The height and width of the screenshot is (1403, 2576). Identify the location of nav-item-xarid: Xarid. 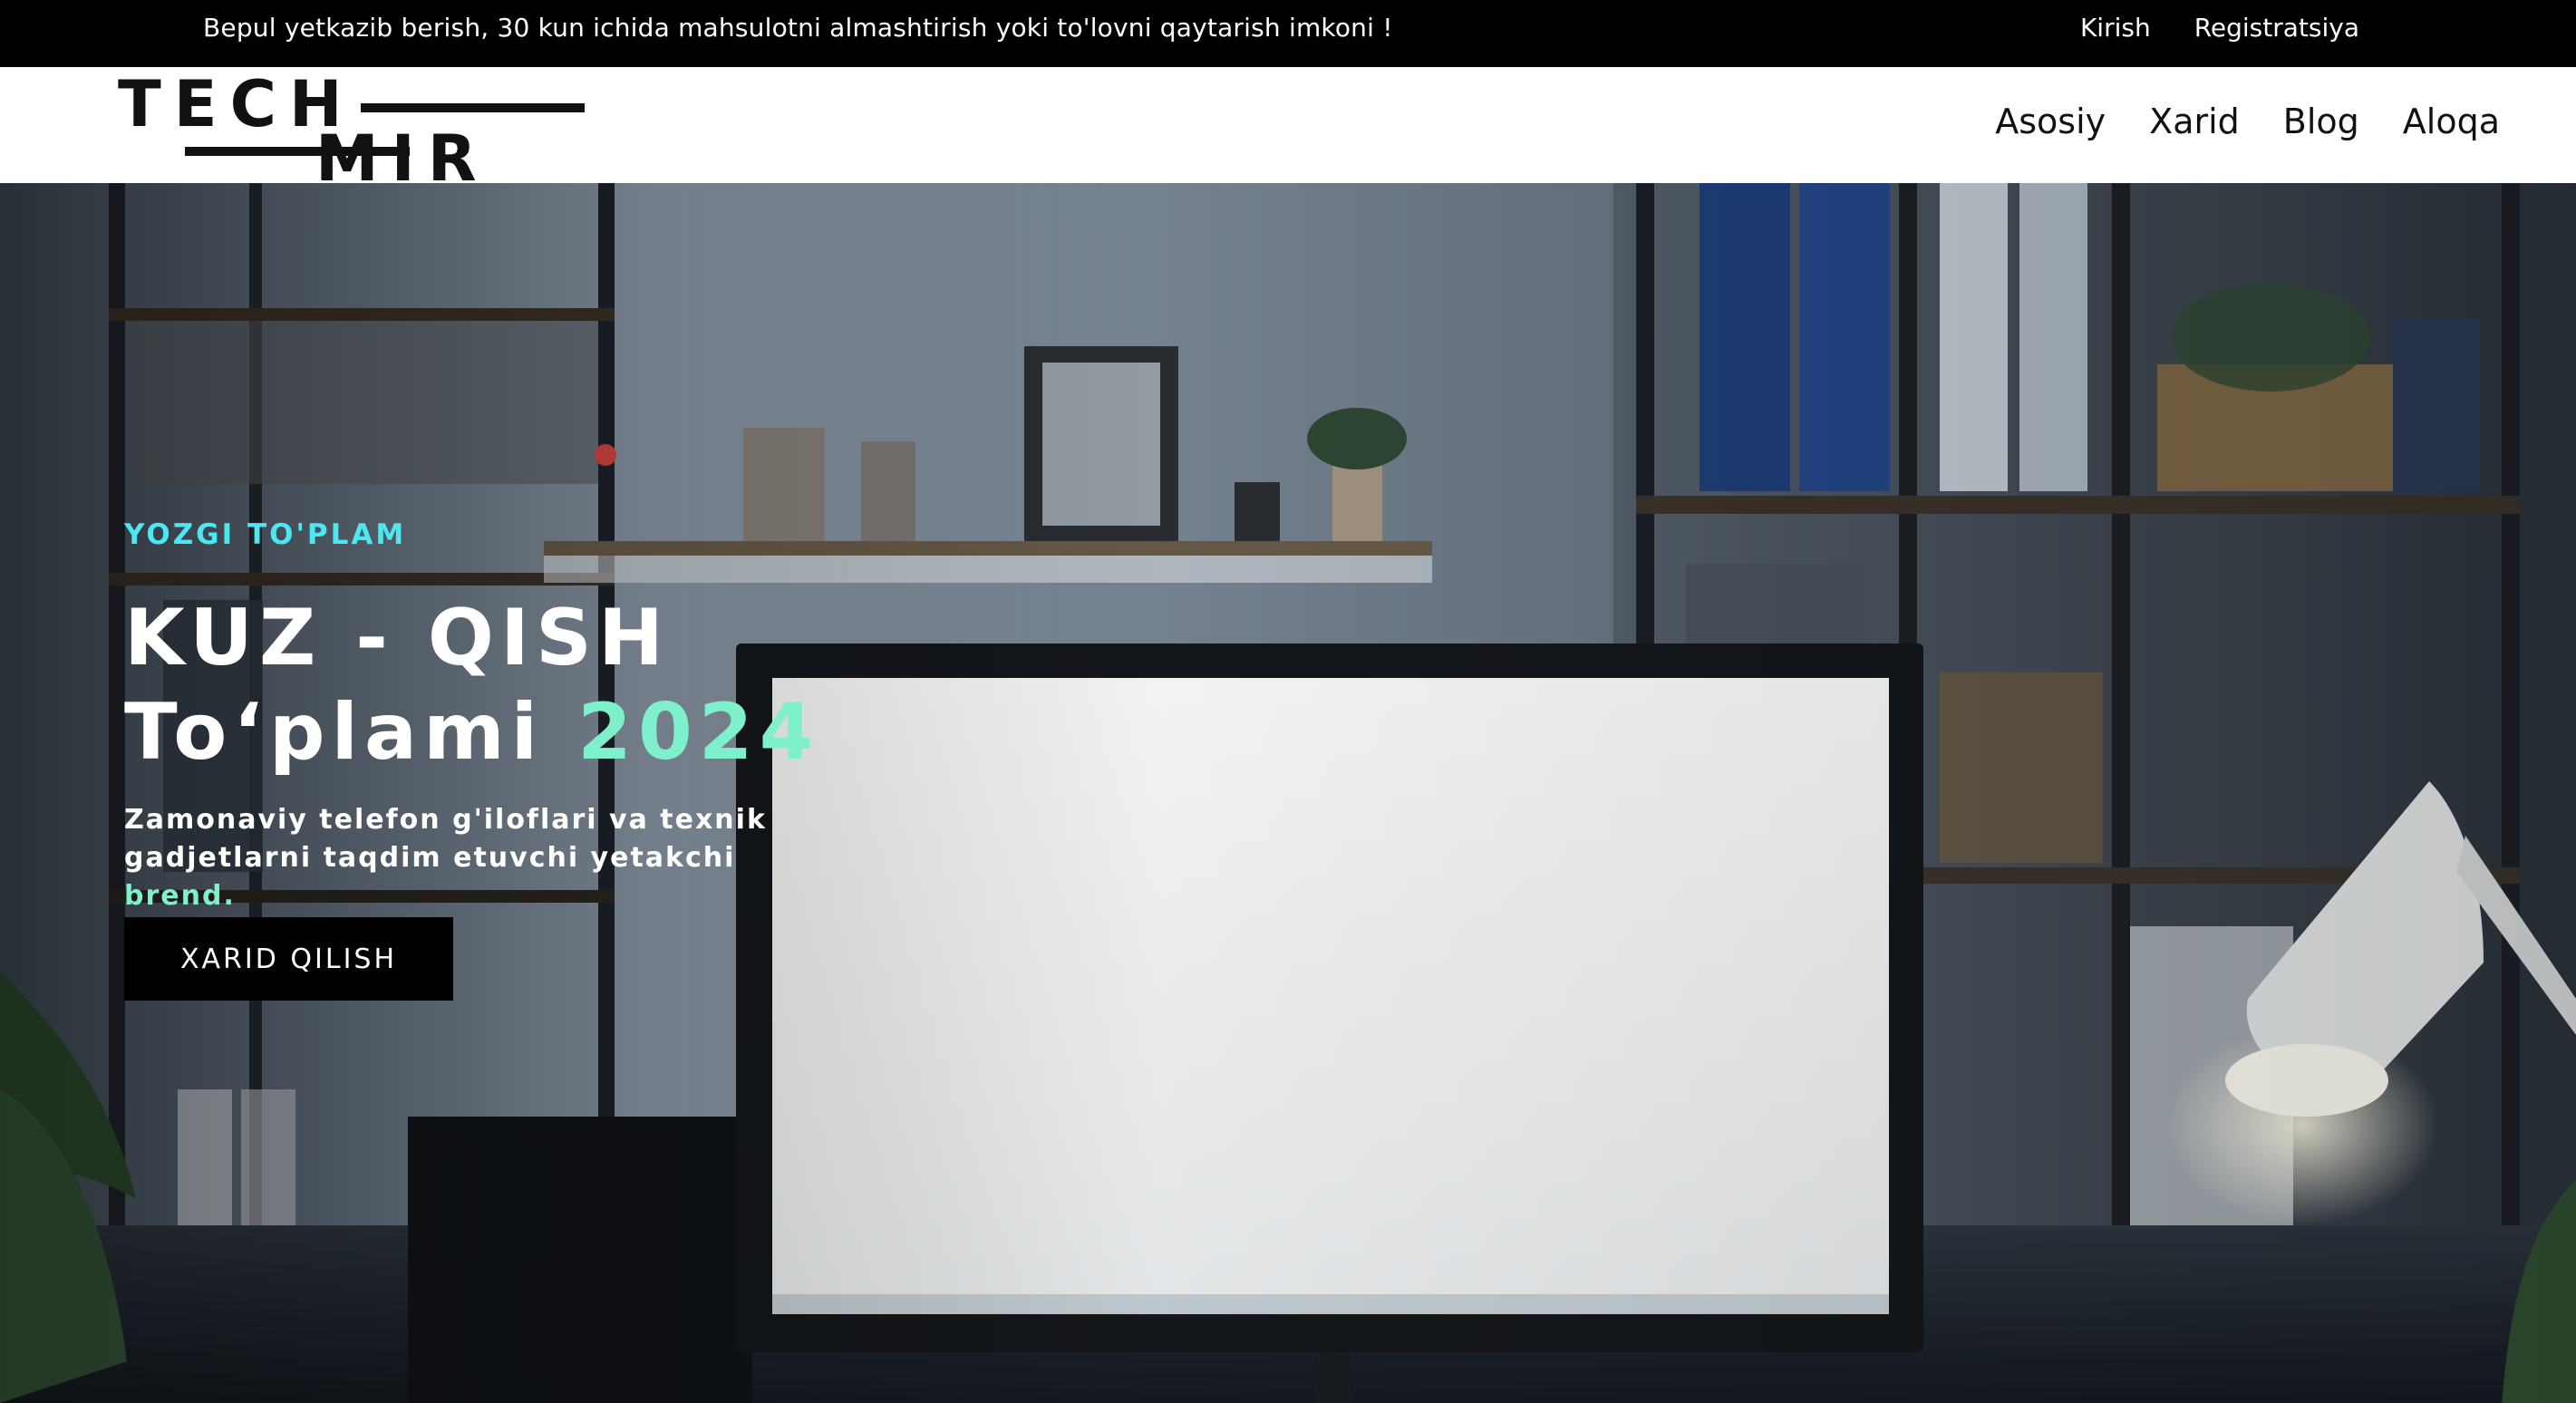
(2194, 121).